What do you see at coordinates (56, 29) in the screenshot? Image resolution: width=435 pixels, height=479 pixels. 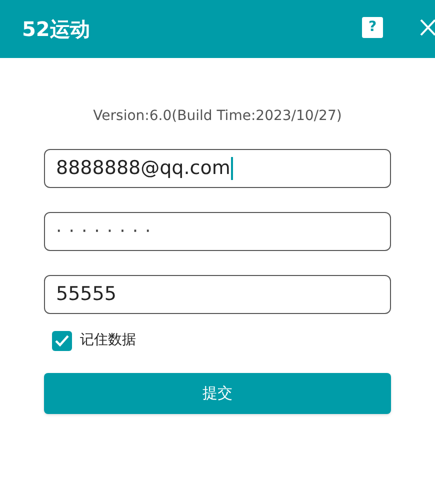 I see `window-title: 52运动` at bounding box center [56, 29].